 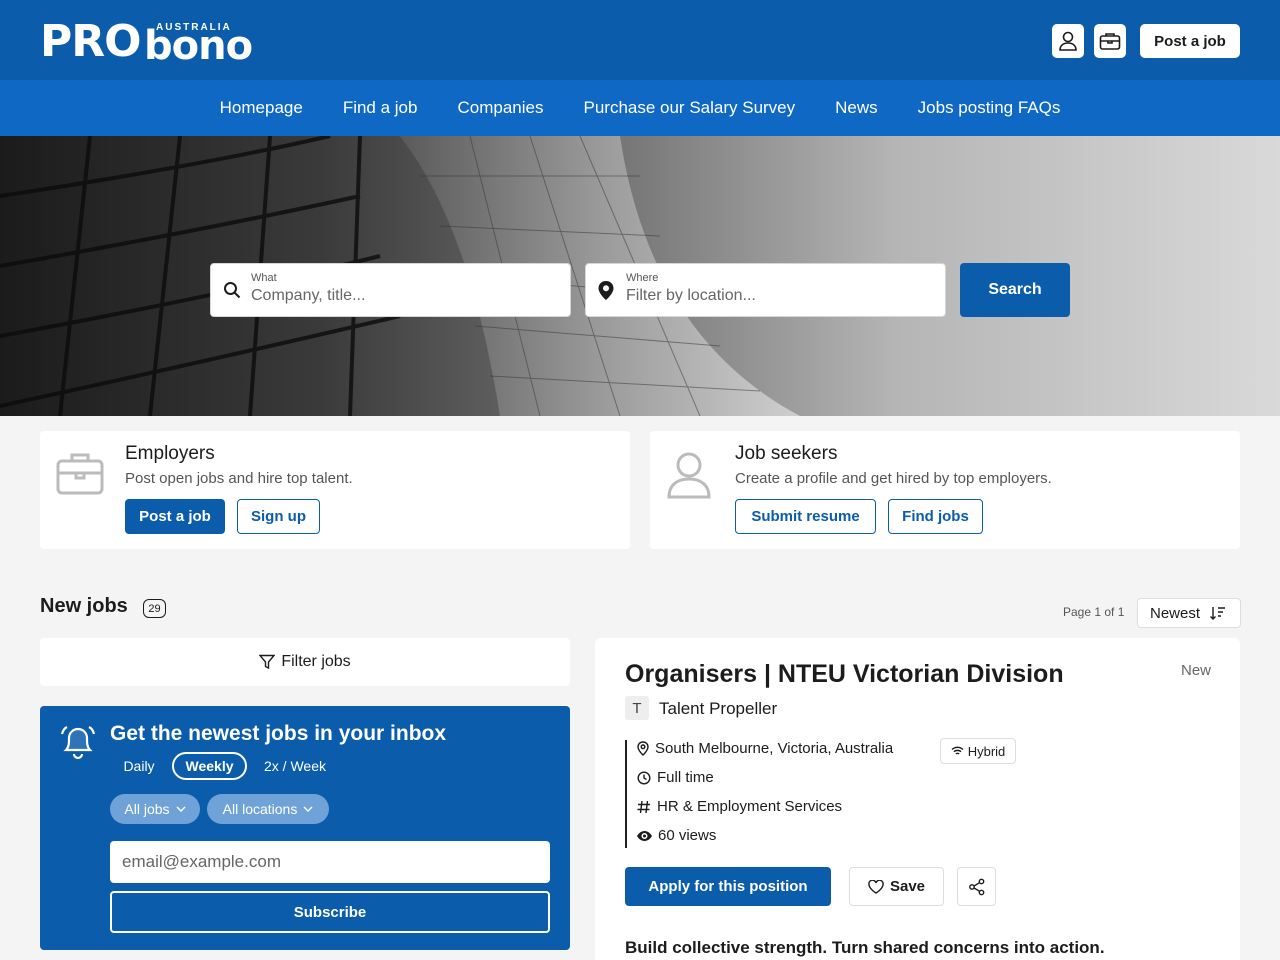 I want to click on share-button, so click(x=976, y=886).